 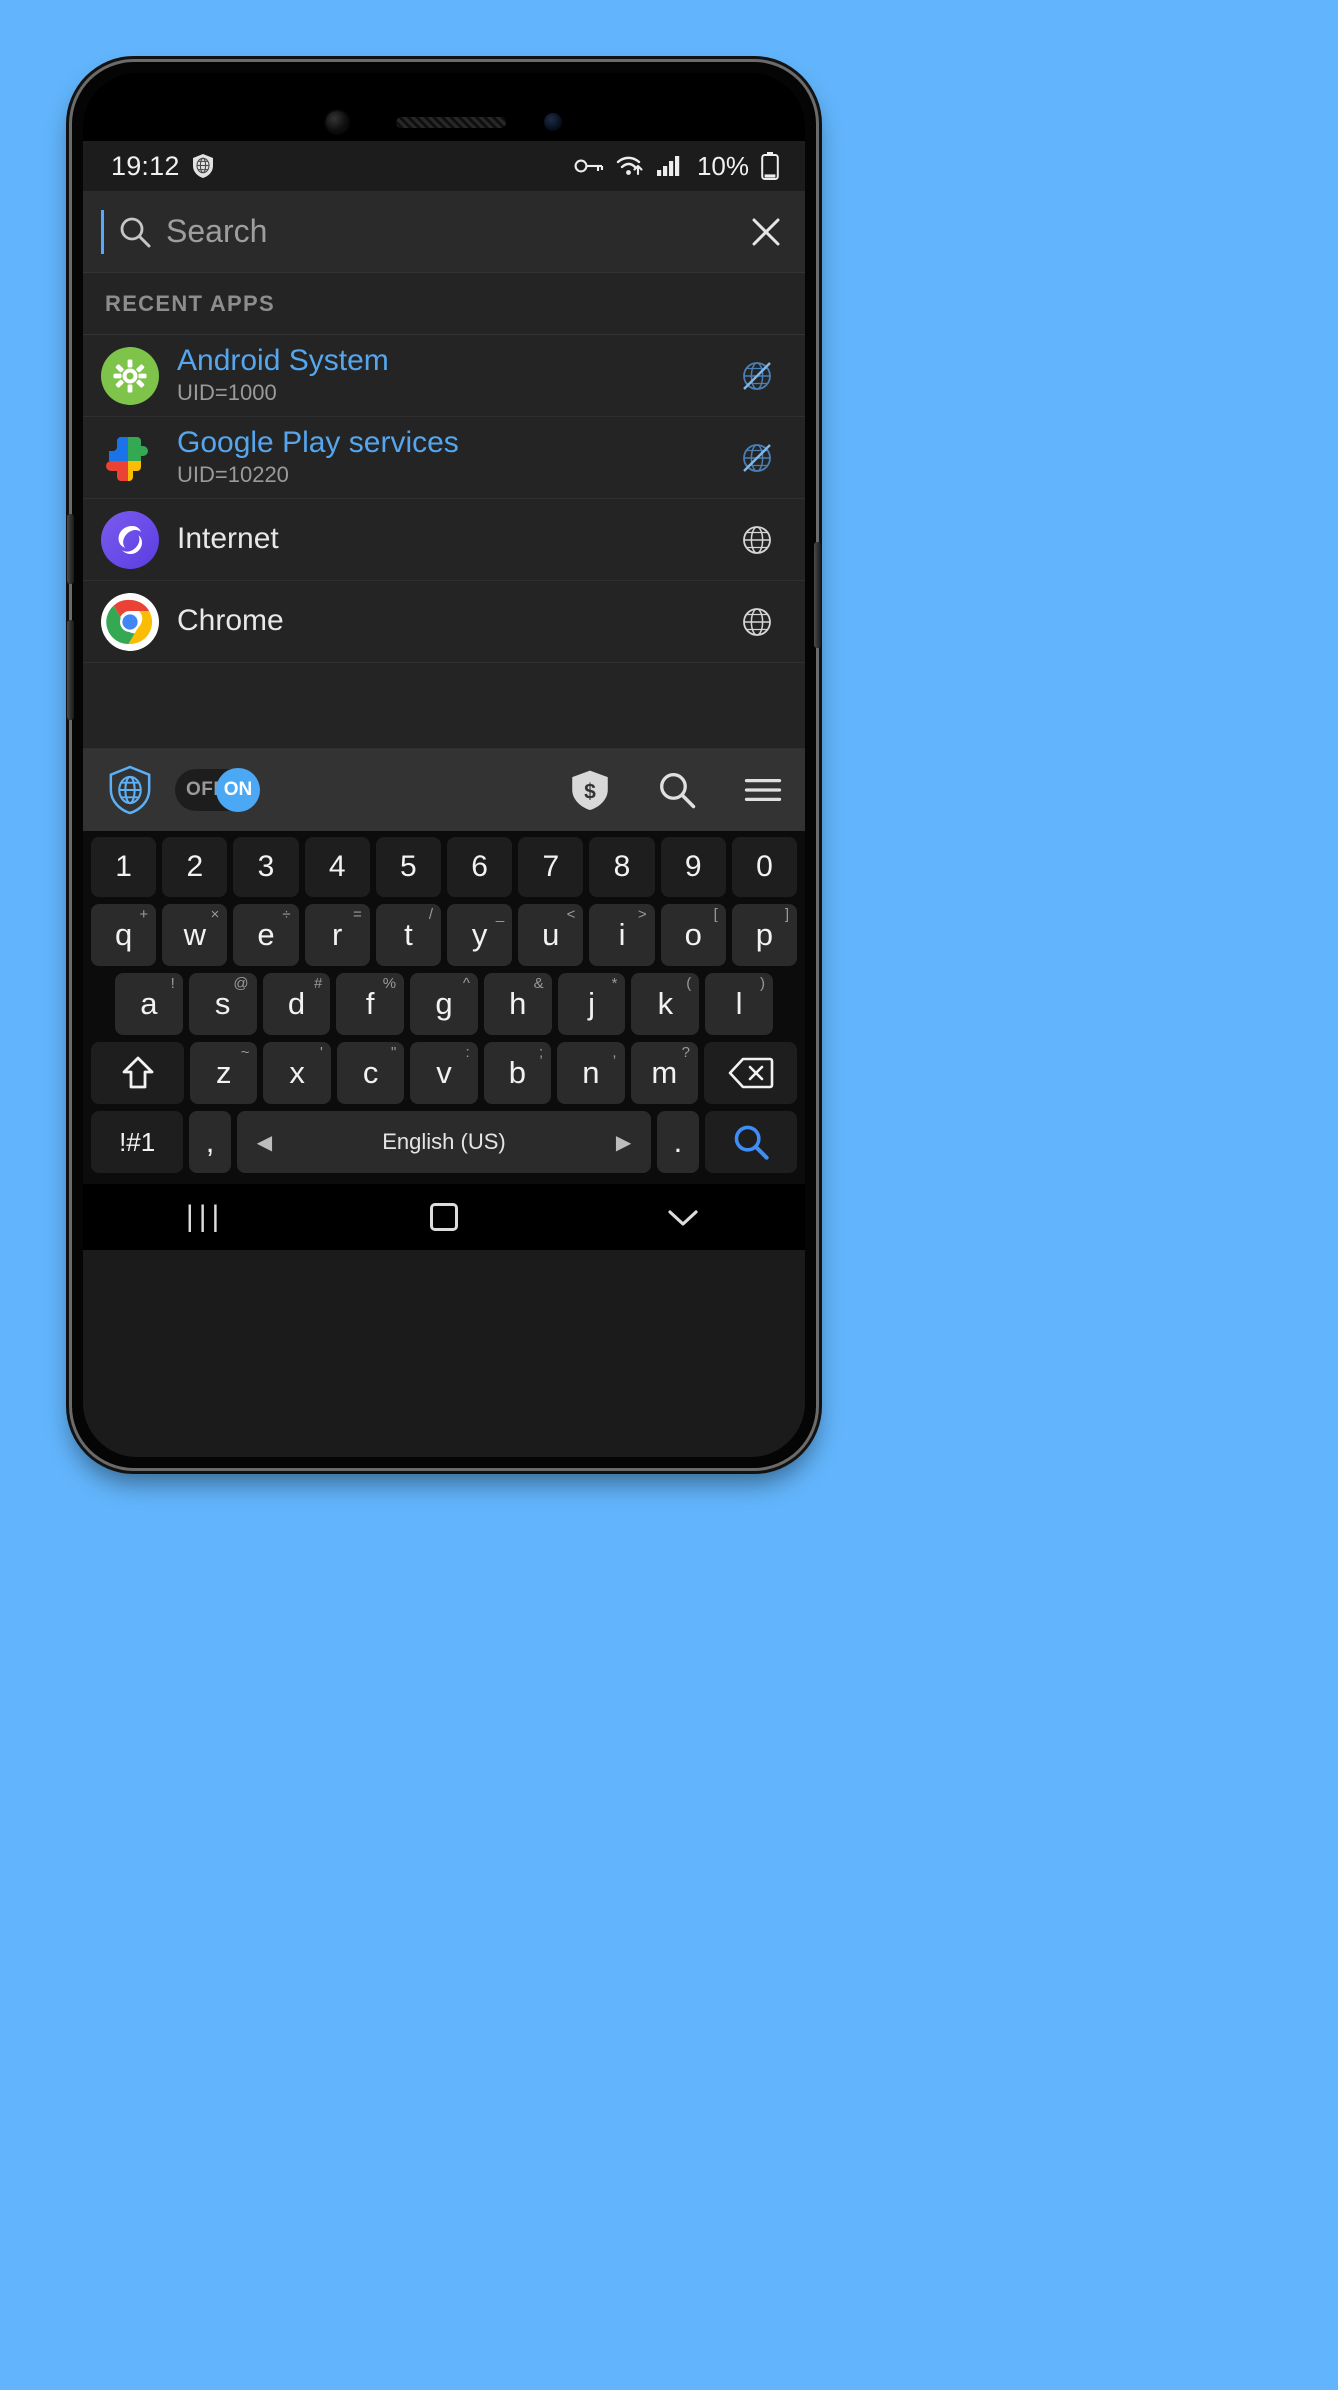 What do you see at coordinates (195, 867) in the screenshot?
I see `key-2: 2` at bounding box center [195, 867].